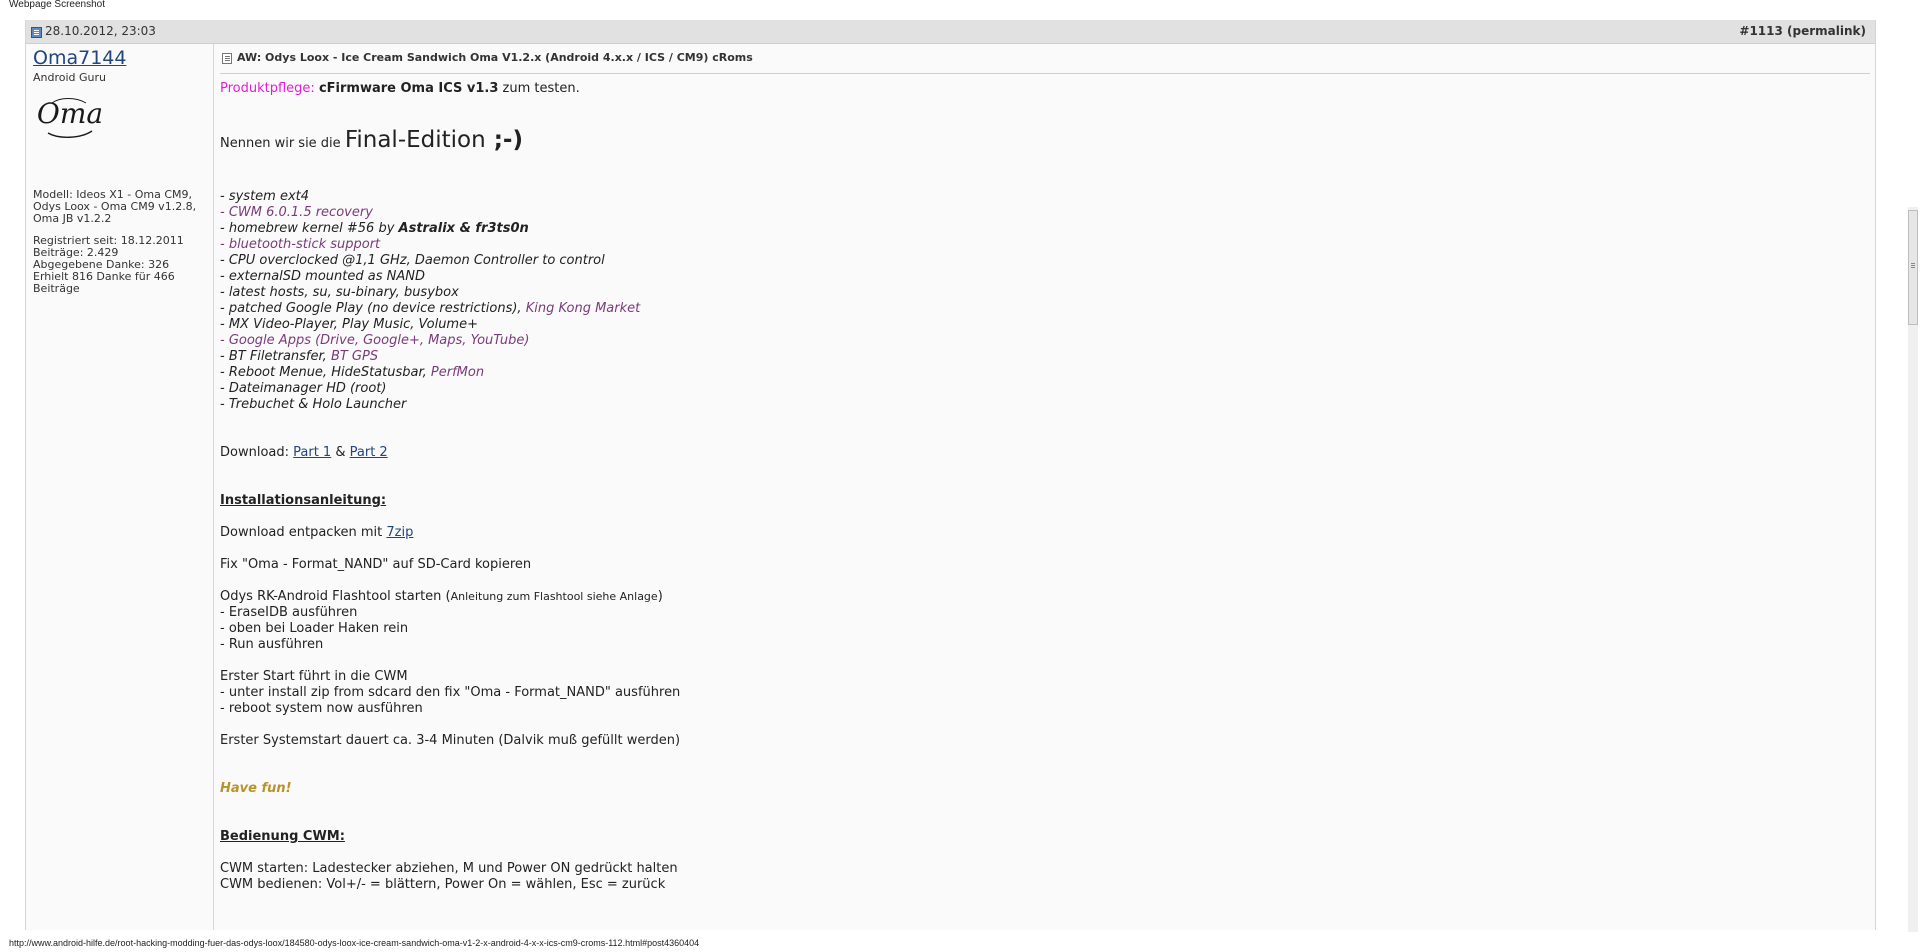 This screenshot has height=952, width=1920. What do you see at coordinates (275, 356) in the screenshot?
I see `feature-text: - BT Filetransfer,` at bounding box center [275, 356].